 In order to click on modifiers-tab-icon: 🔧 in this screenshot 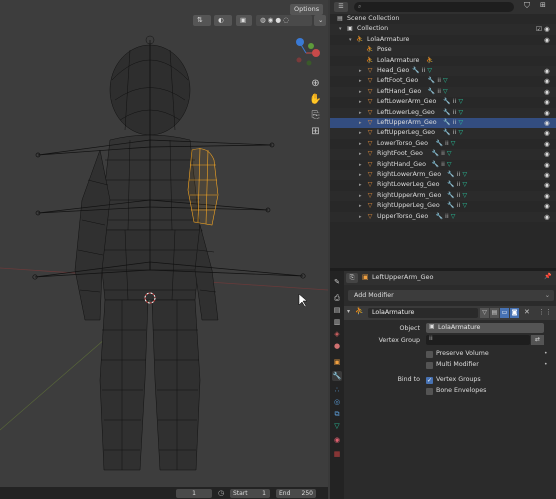, I will do `click(337, 376)`.